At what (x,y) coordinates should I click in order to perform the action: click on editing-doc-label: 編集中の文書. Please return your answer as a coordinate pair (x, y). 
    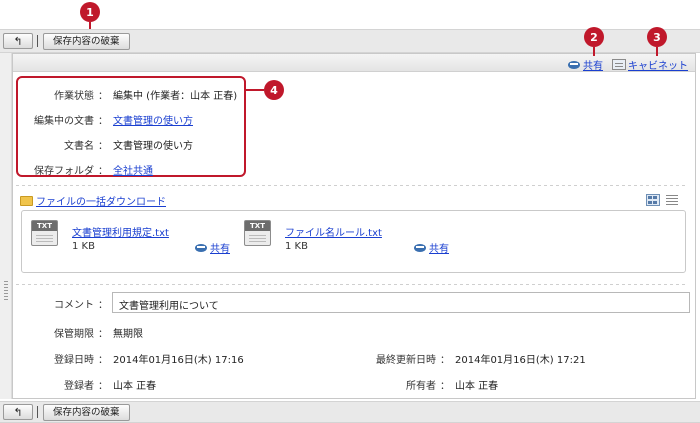
    Looking at the image, I should click on (64, 121).